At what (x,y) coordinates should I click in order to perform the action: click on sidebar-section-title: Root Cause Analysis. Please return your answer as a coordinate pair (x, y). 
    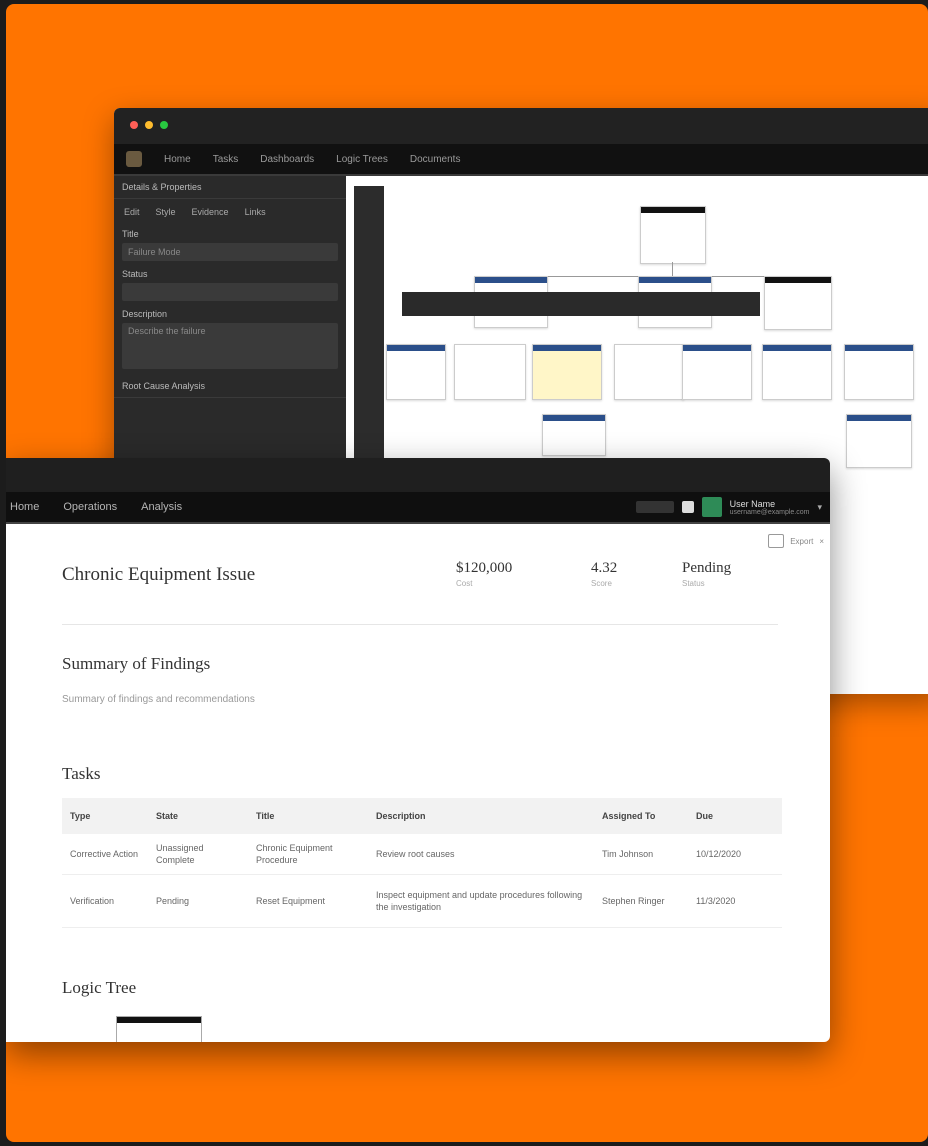
    Looking at the image, I should click on (230, 386).